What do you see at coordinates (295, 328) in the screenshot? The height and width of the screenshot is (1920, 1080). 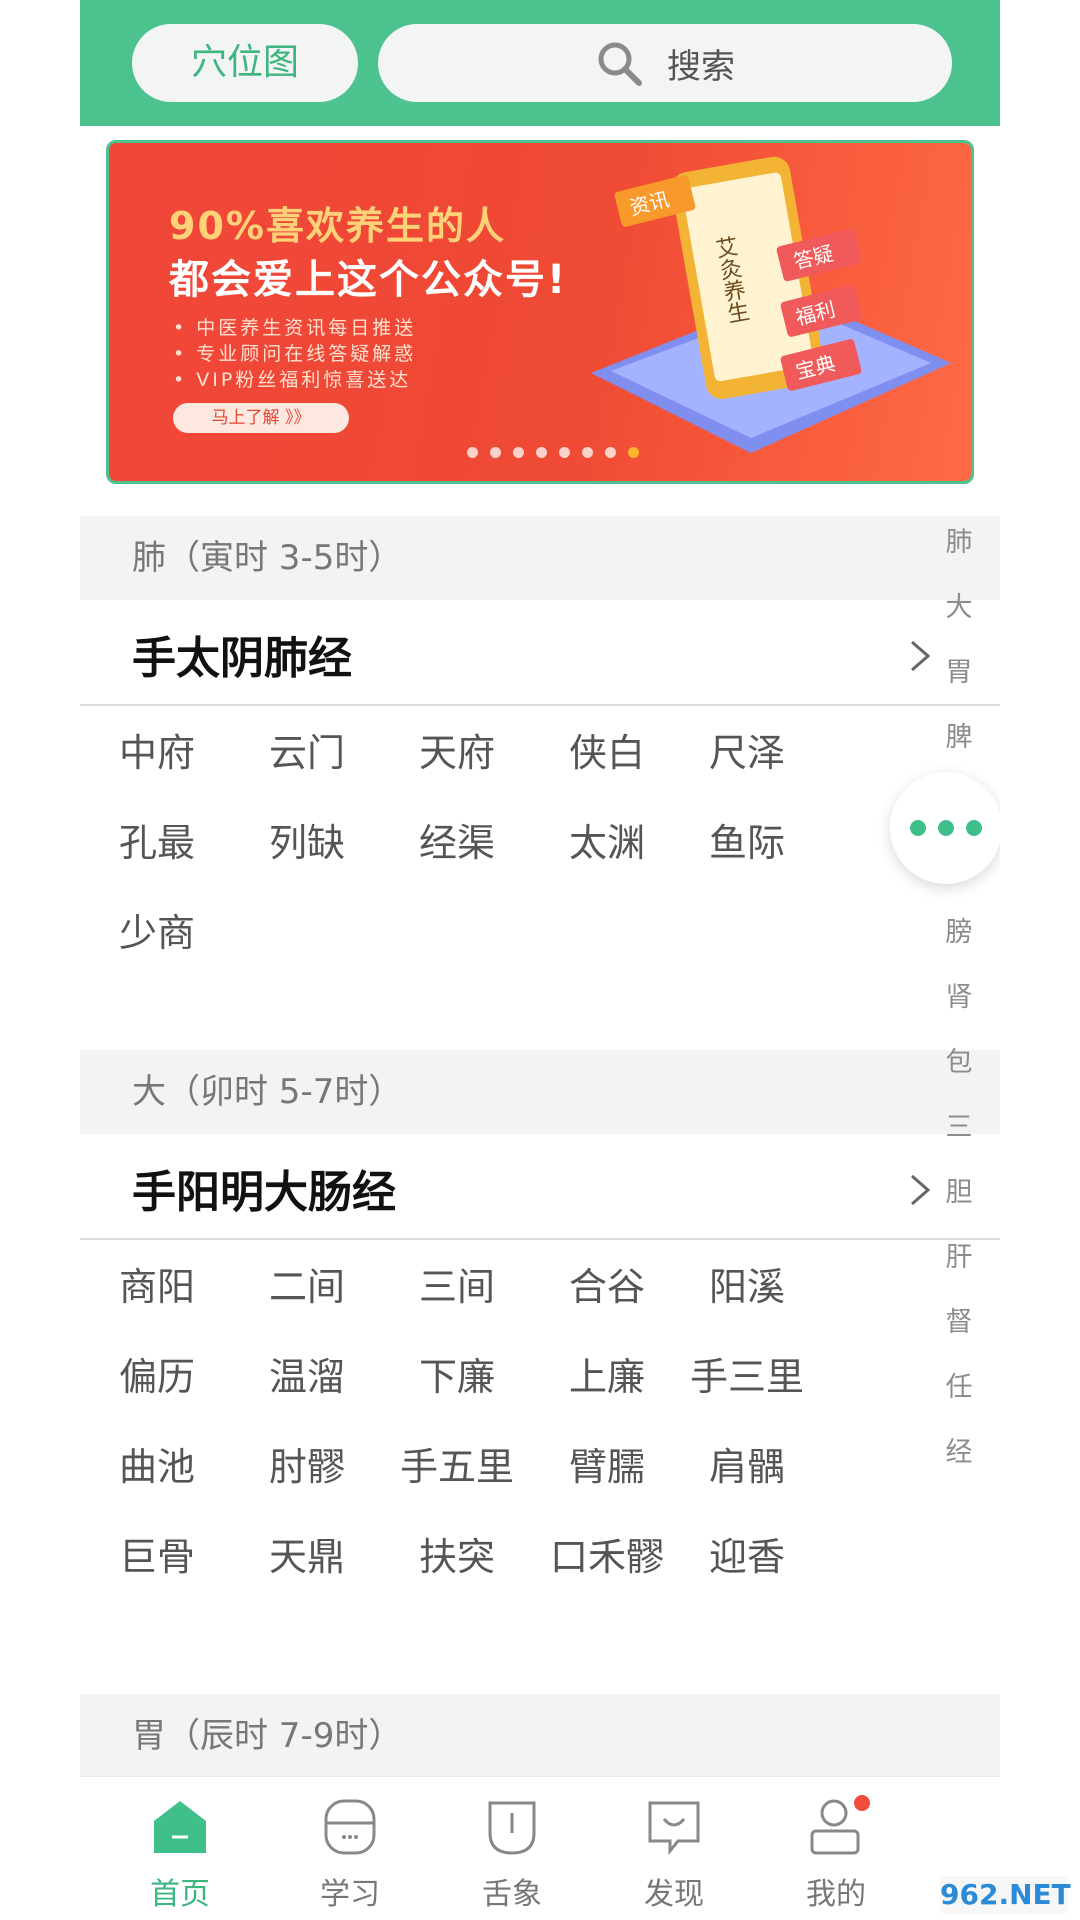 I see `banner-bullet: • 中医养生资讯每日推送` at bounding box center [295, 328].